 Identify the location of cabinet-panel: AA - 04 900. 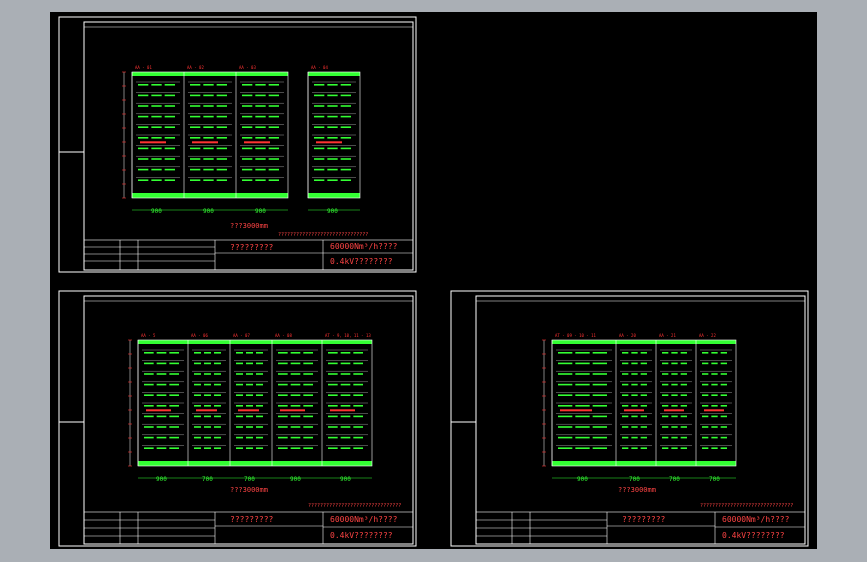
(331, 140).